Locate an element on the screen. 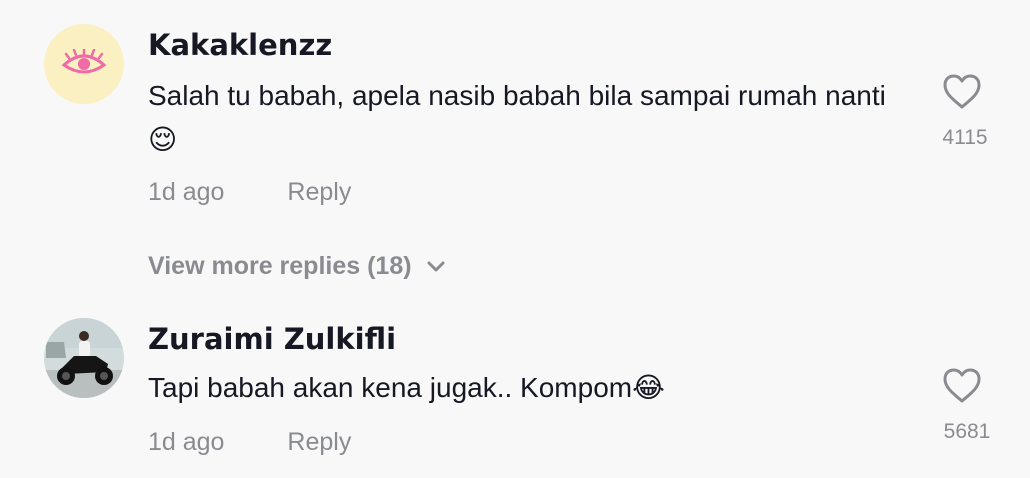 The image size is (1030, 478). comment-username: Zuraimi Zulkifli is located at coordinates (272, 339).